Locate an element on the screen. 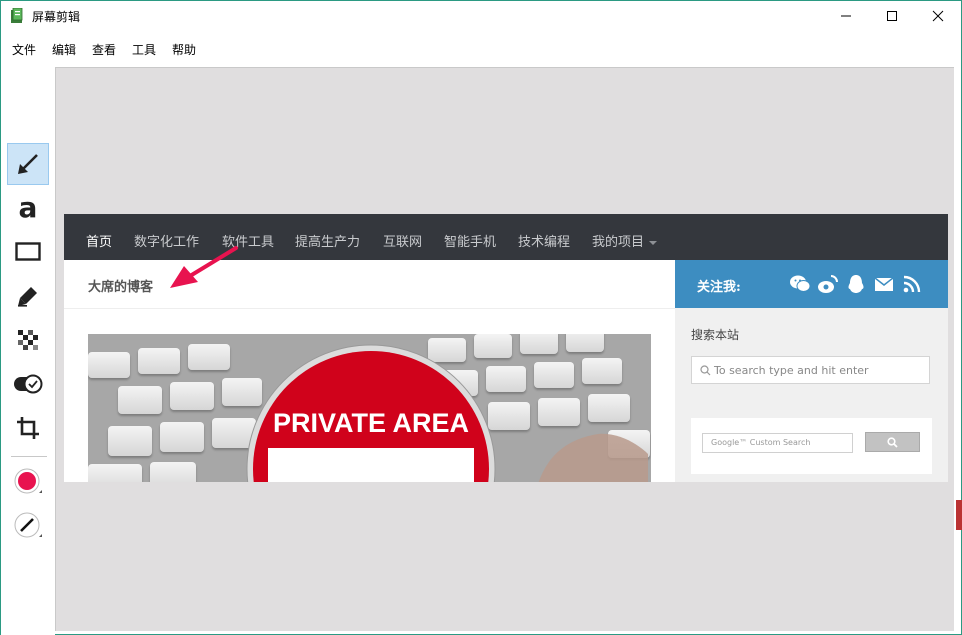 The width and height of the screenshot is (962, 635). close-icon is located at coordinates (938, 16).